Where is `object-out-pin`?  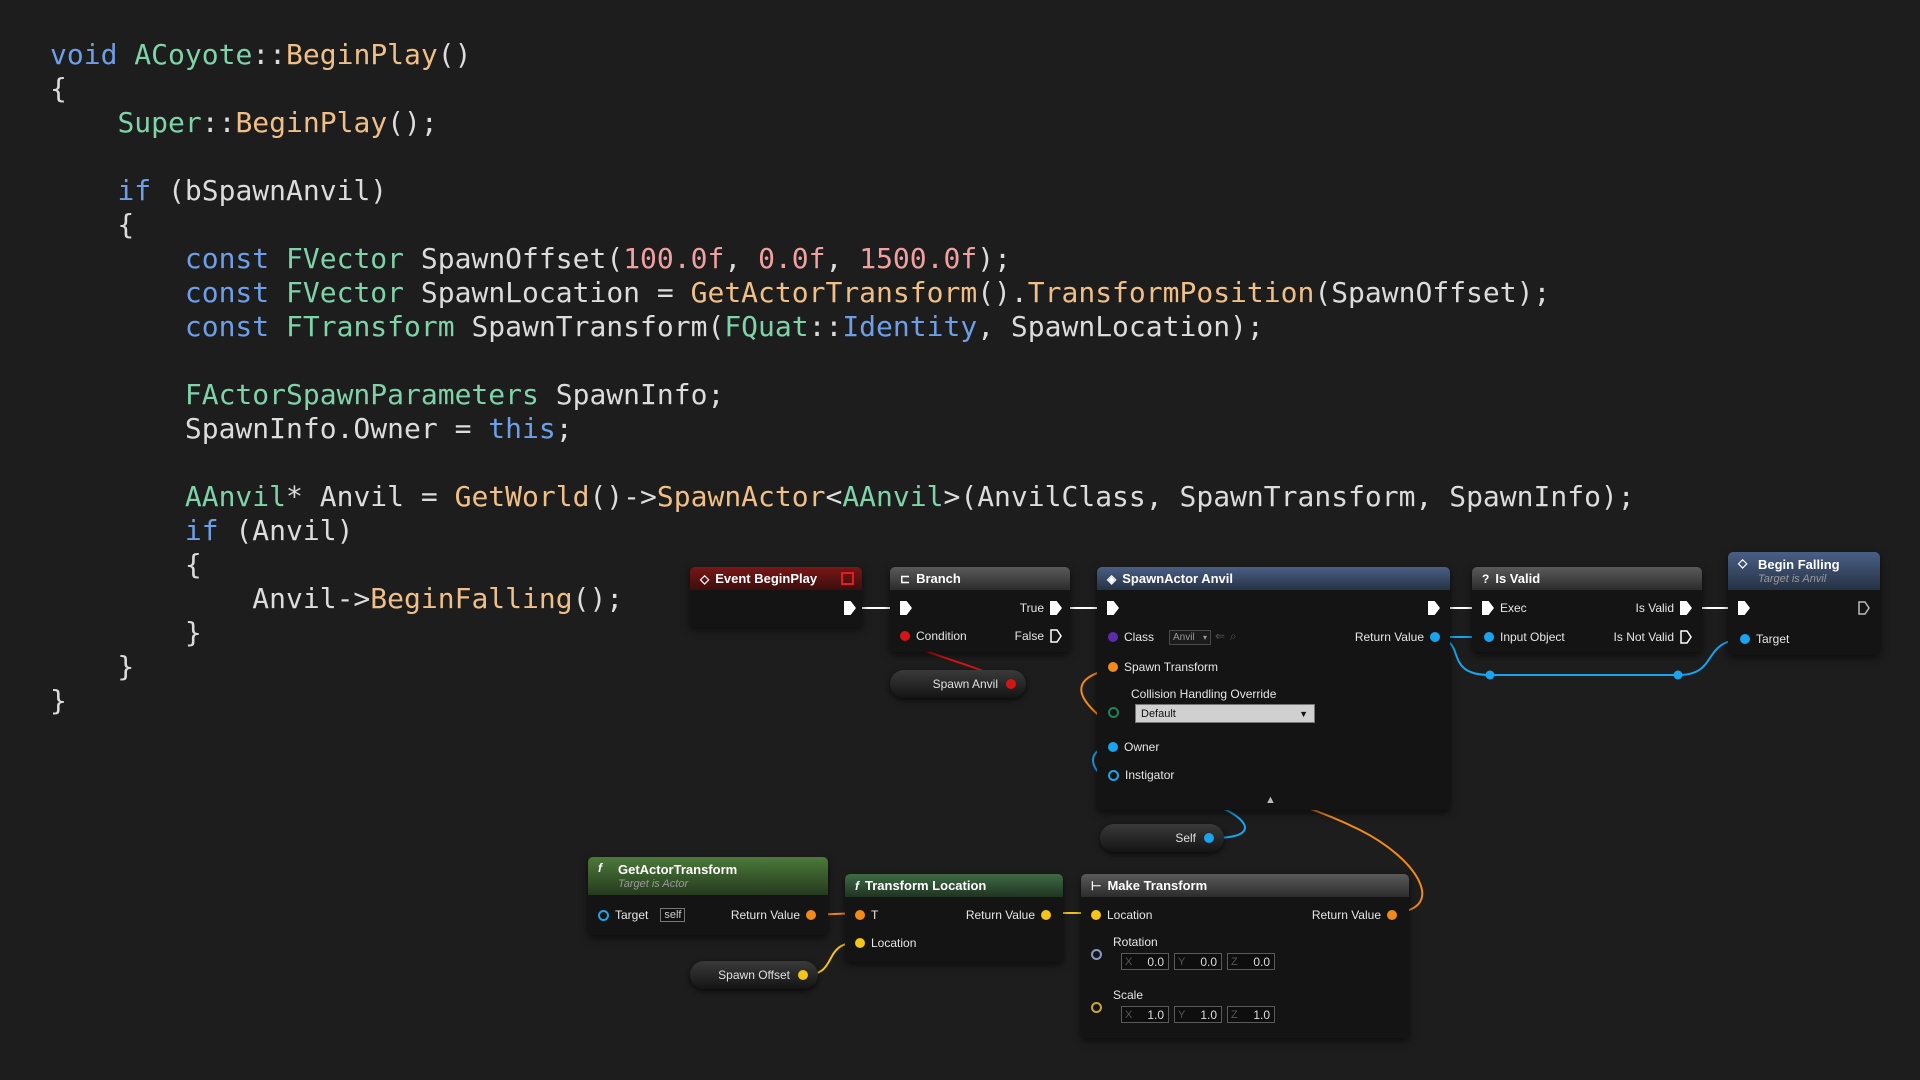
object-out-pin is located at coordinates (1209, 838).